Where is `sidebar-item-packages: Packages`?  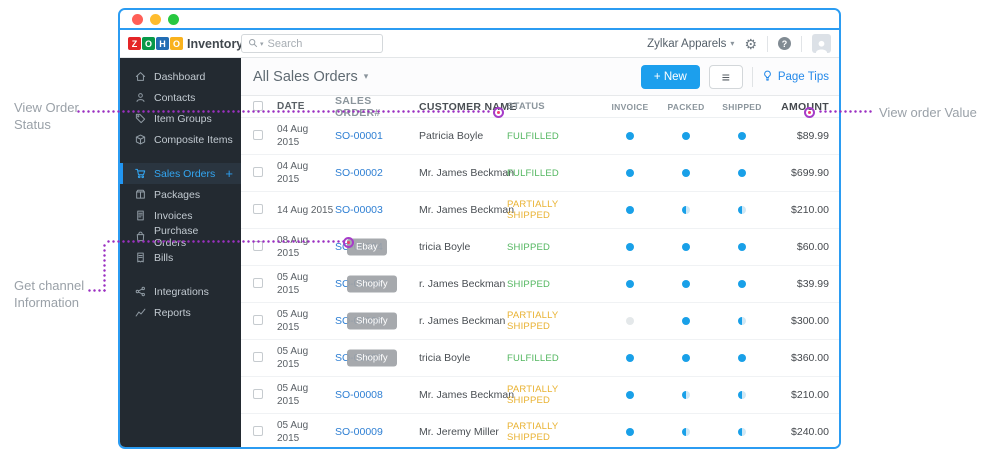
sidebar-item-packages: Packages is located at coordinates (180, 194).